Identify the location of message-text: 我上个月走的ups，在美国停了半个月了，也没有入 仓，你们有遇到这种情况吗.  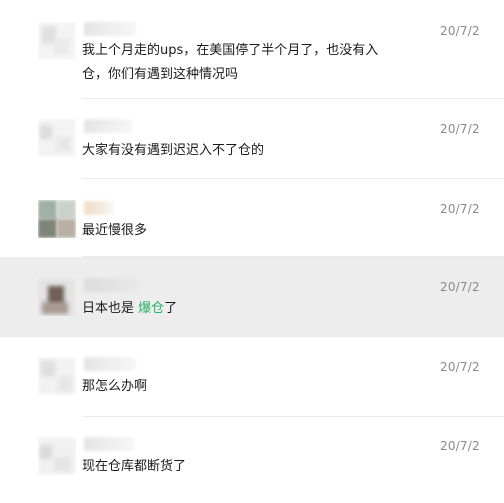
(252, 63).